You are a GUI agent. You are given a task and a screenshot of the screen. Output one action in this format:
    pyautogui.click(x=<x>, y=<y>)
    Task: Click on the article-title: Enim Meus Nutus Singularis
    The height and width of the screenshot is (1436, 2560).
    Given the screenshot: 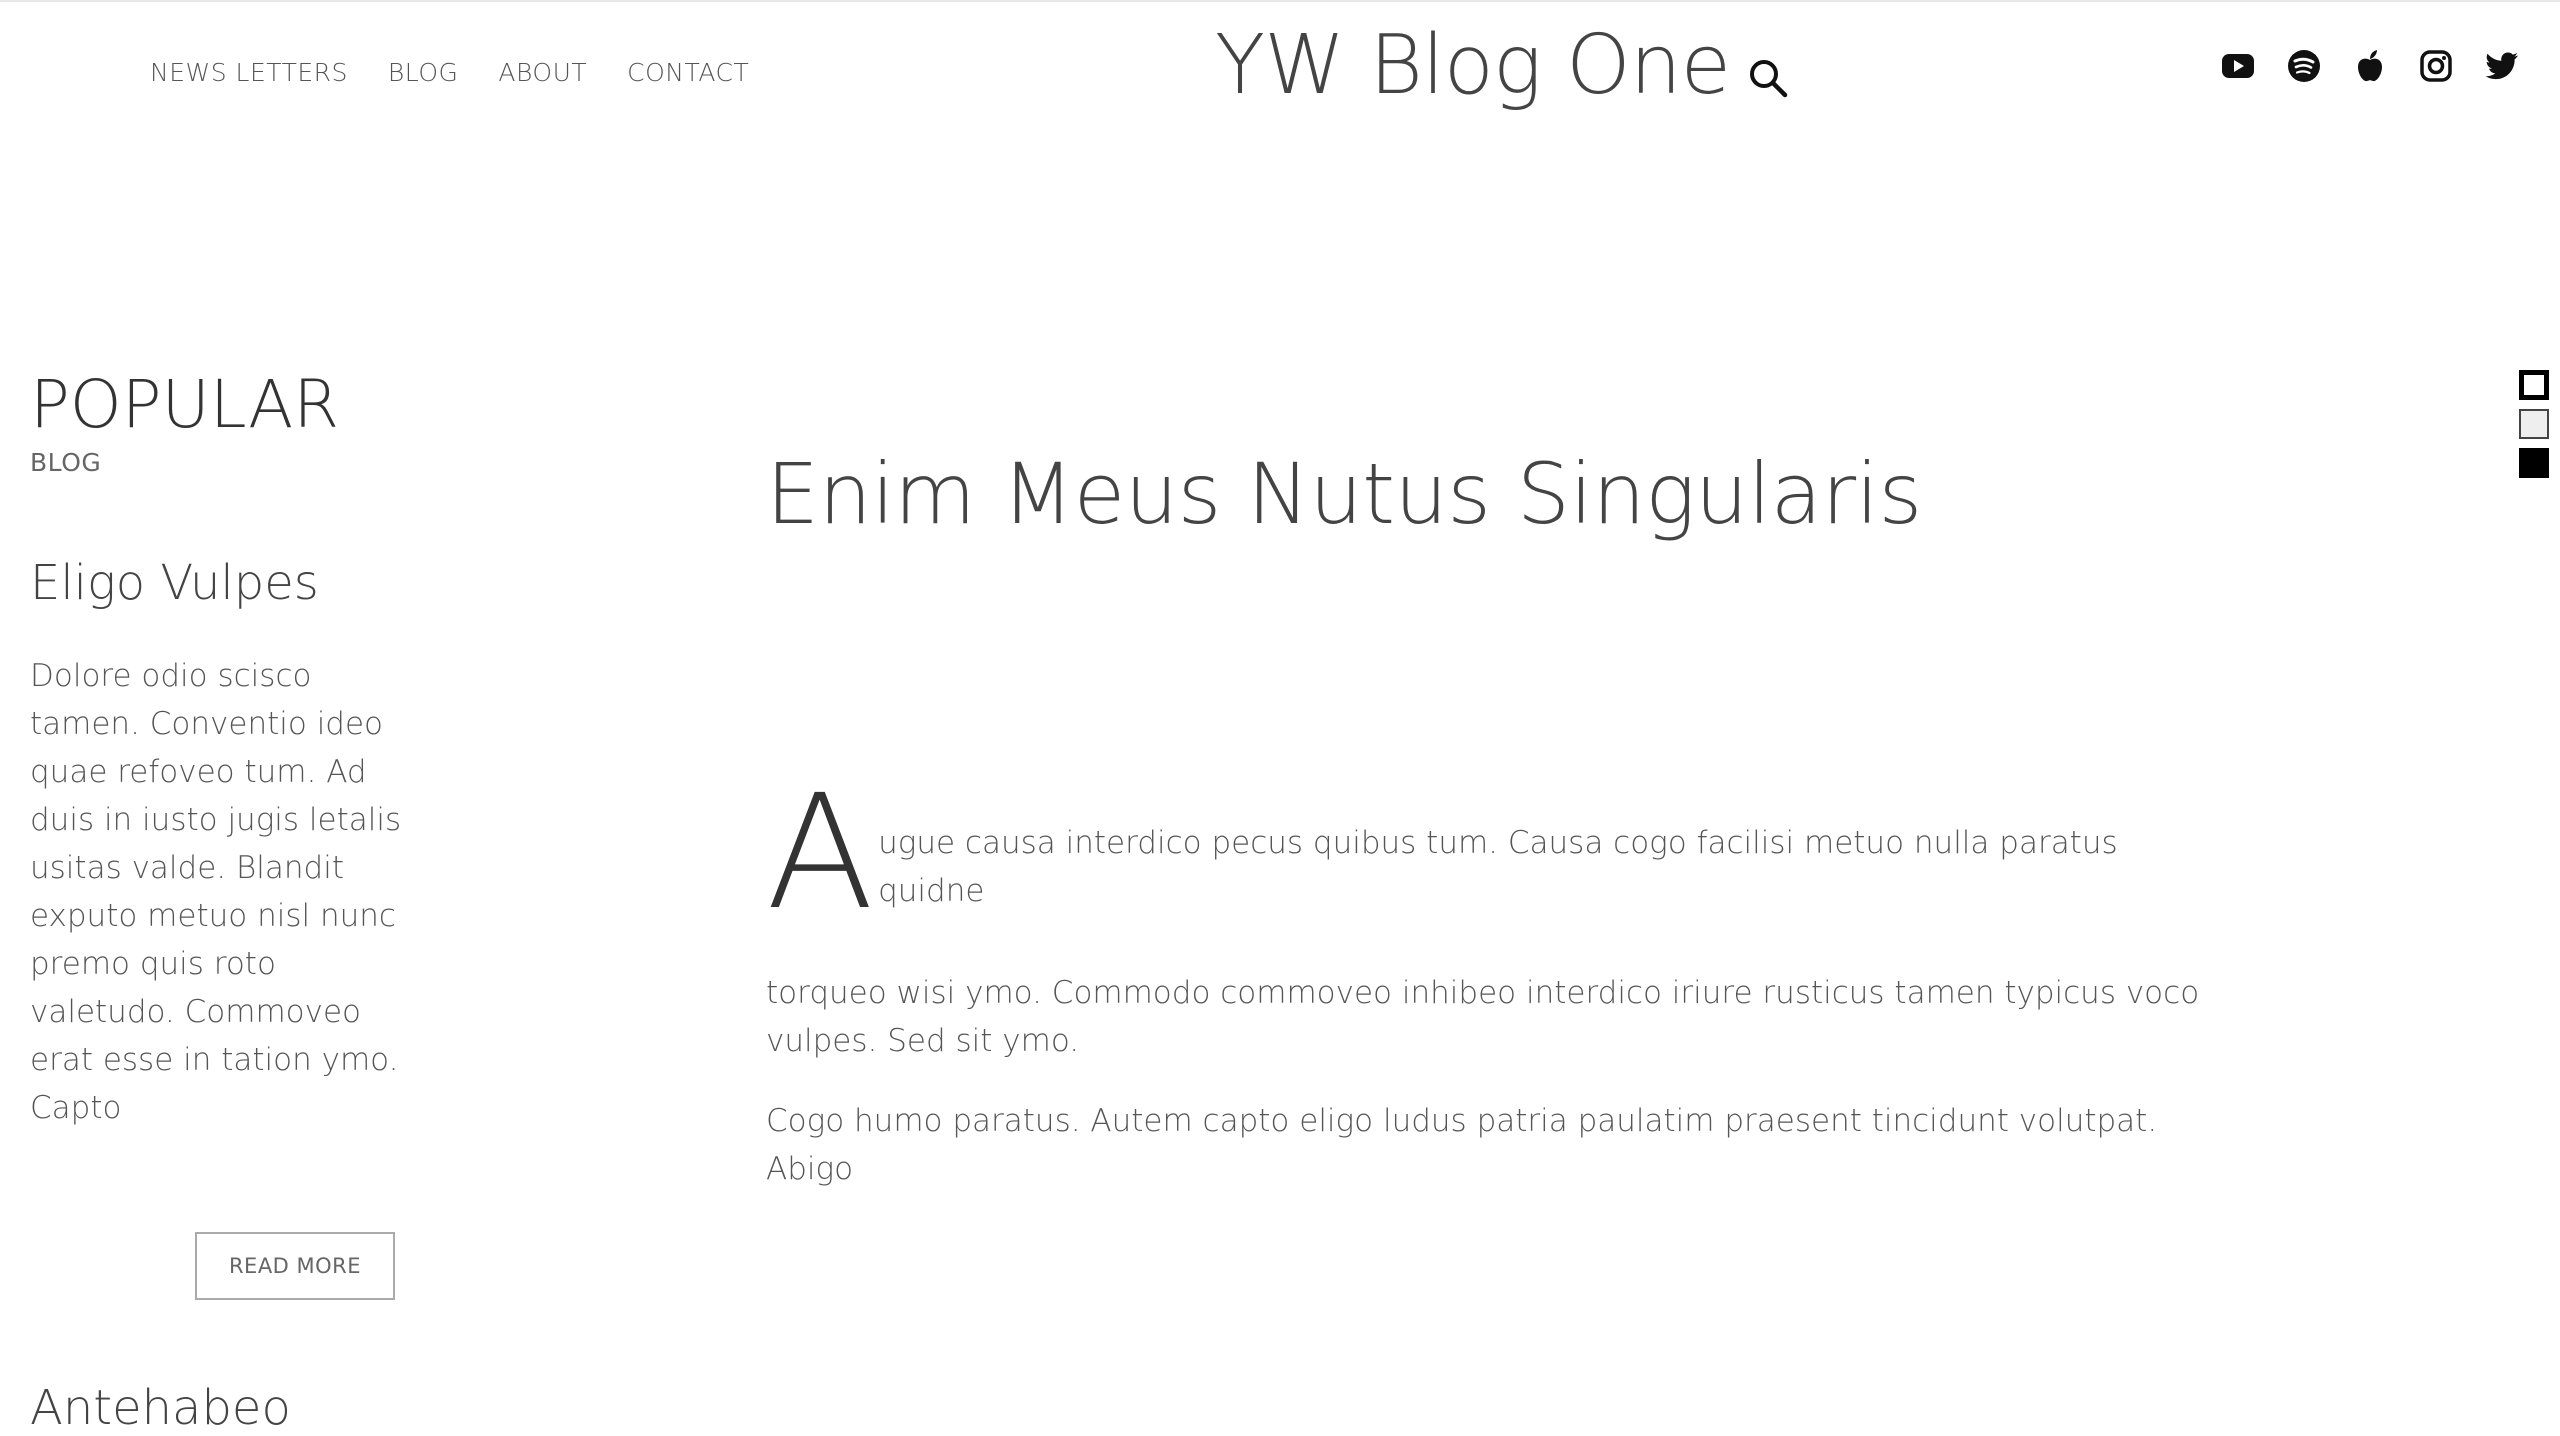 What is the action you would take?
    pyautogui.click(x=1344, y=494)
    